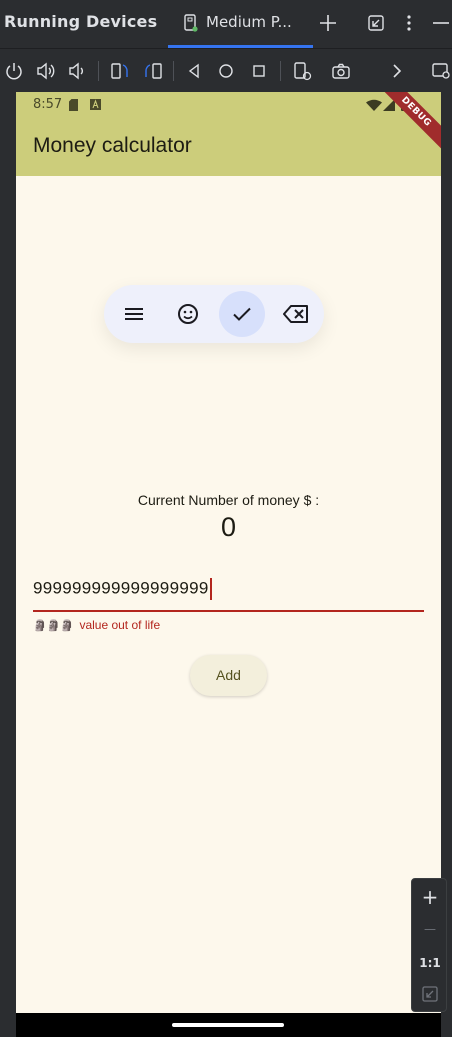 This screenshot has height=1037, width=452. What do you see at coordinates (54, 626) in the screenshot?
I see `error-emoji: 🗿🗿🗿` at bounding box center [54, 626].